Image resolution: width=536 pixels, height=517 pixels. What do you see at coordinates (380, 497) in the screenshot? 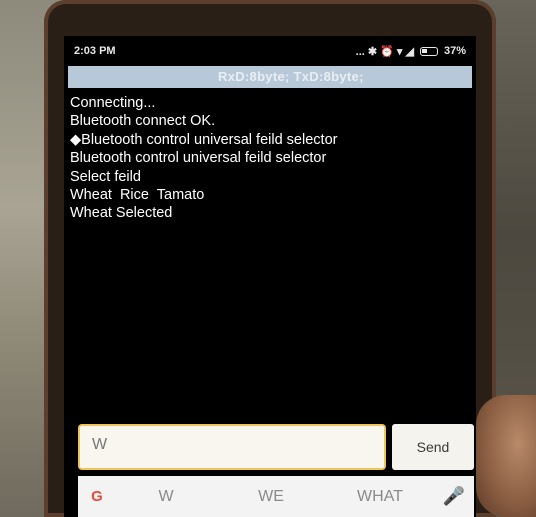
I see `suggestion-item: WHAT` at bounding box center [380, 497].